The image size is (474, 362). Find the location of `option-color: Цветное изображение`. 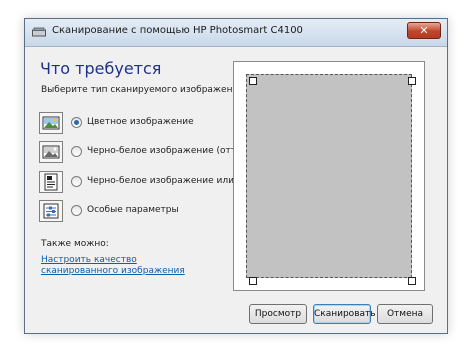

option-color: Цветное изображение is located at coordinates (137, 123).